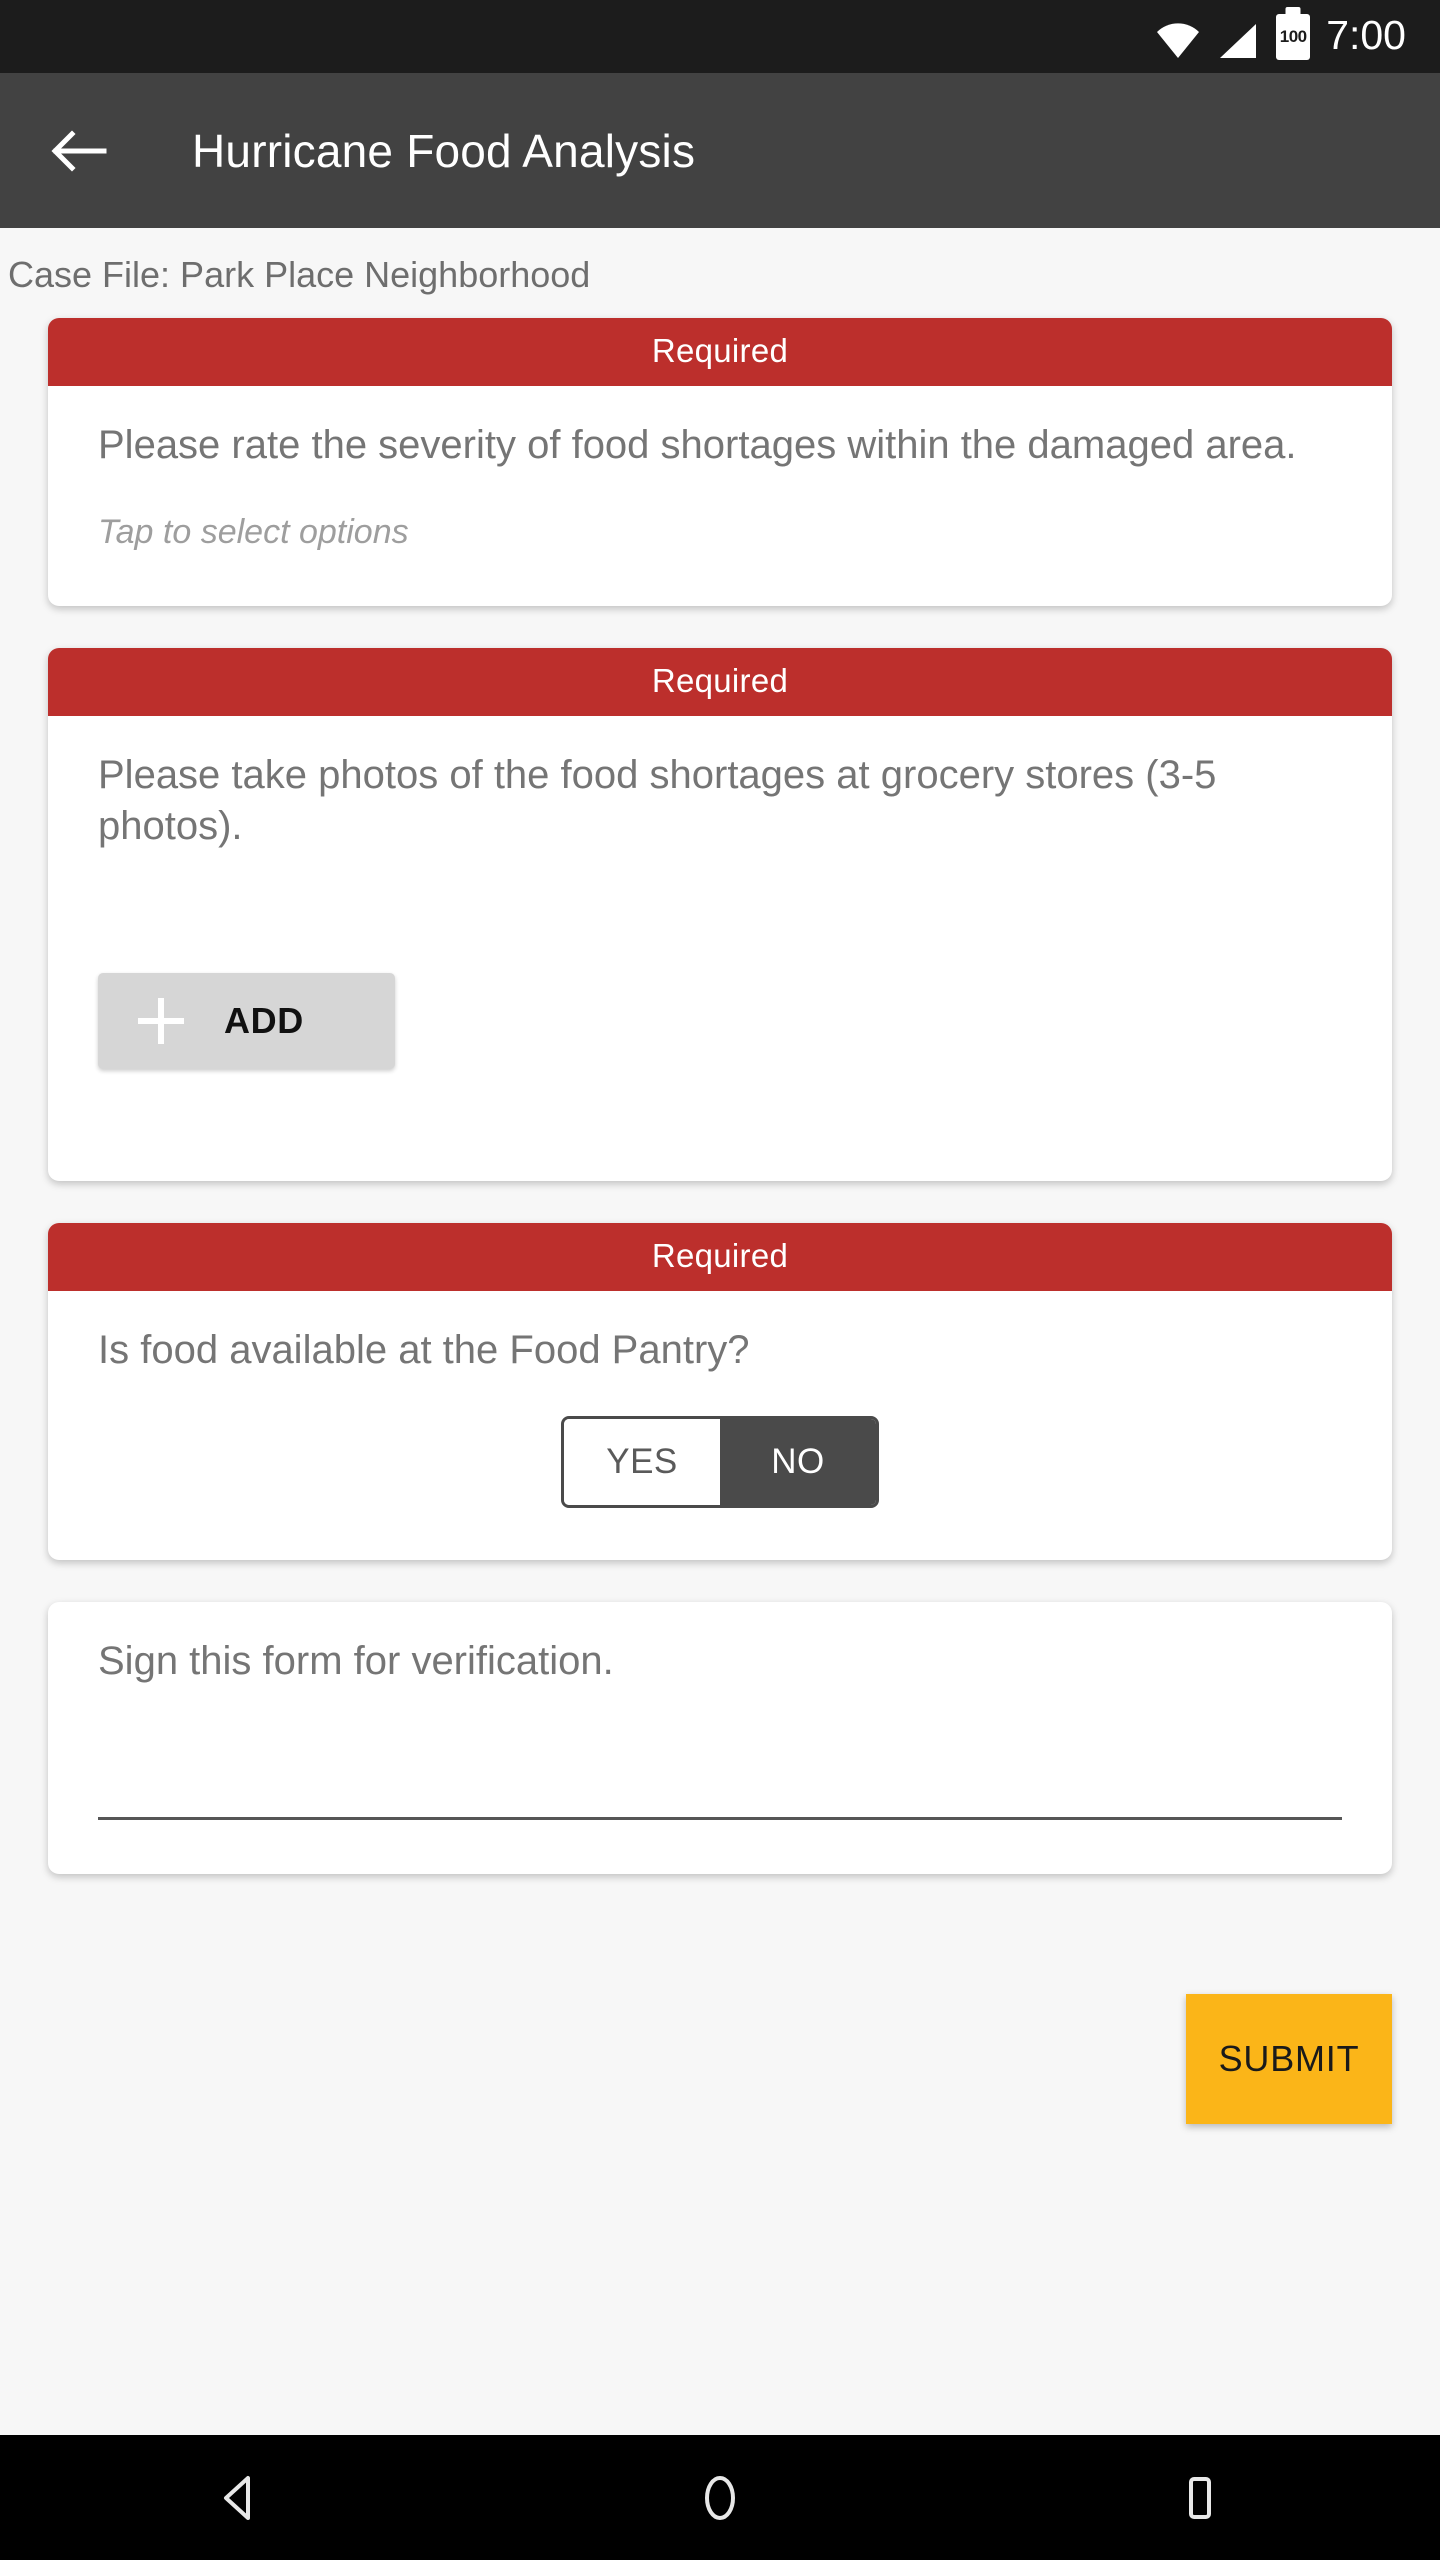  I want to click on yes-no-toggle: YES NO, so click(720, 1461).